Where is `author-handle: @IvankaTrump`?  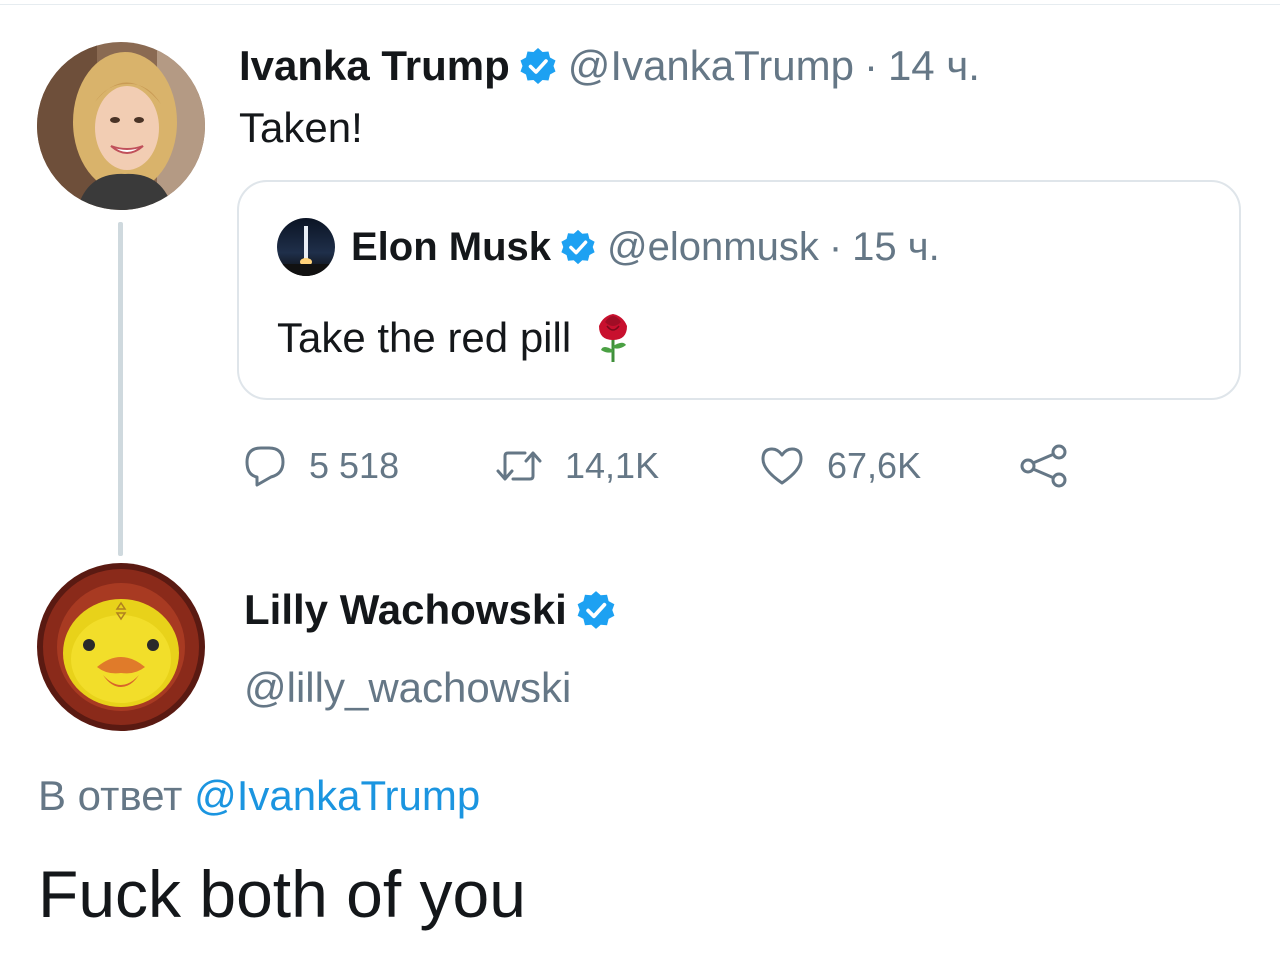 author-handle: @IvankaTrump is located at coordinates (711, 66).